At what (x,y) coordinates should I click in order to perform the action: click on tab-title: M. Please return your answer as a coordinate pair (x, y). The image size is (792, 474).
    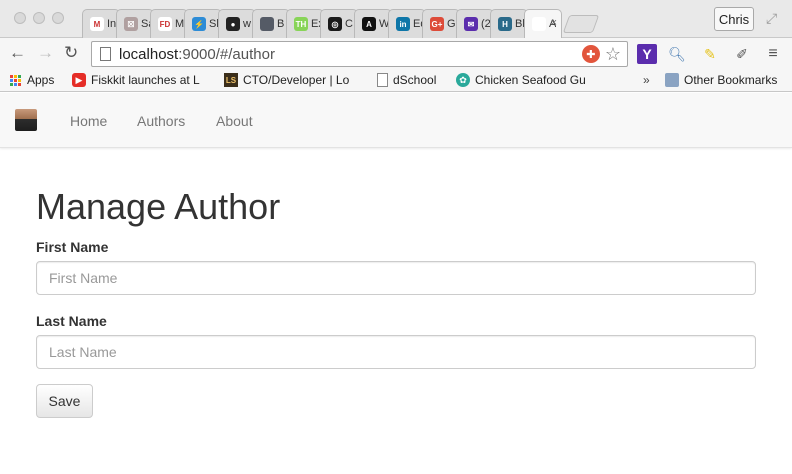
    Looking at the image, I should click on (180, 24).